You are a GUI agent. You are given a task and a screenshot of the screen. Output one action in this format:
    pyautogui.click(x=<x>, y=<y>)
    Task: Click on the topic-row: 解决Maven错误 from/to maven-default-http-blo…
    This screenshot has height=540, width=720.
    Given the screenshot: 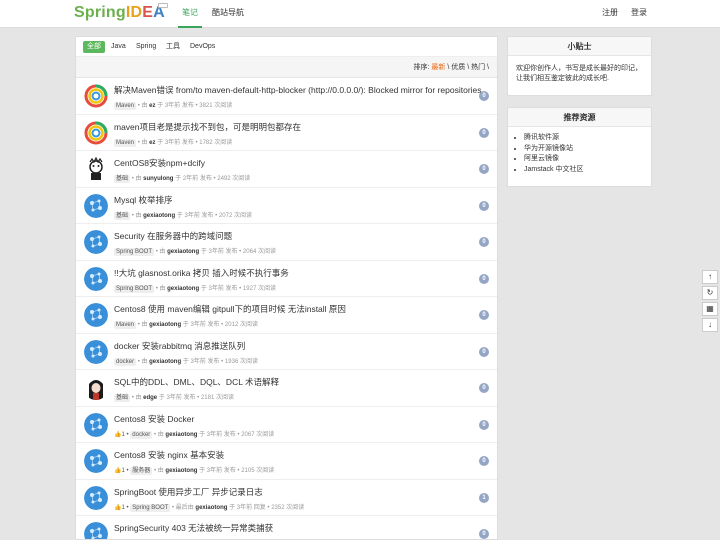 What is the action you would take?
    pyautogui.click(x=286, y=96)
    